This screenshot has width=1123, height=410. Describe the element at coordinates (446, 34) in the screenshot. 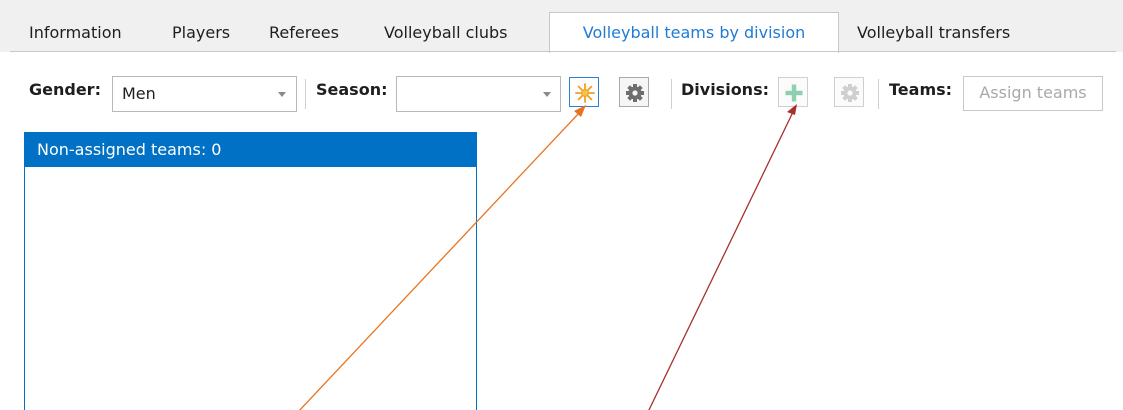

I see `tab-volleyball-clubs: Volleyball clubs` at that location.